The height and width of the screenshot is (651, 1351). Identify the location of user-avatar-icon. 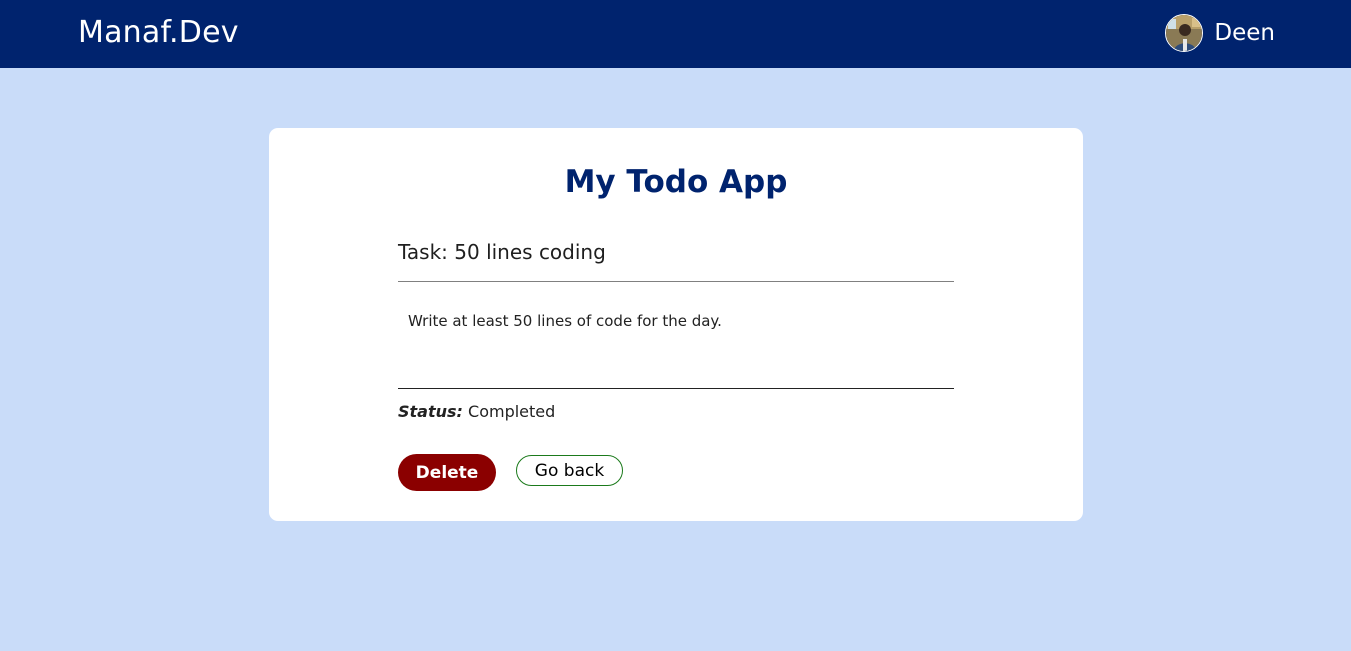
(1184, 33).